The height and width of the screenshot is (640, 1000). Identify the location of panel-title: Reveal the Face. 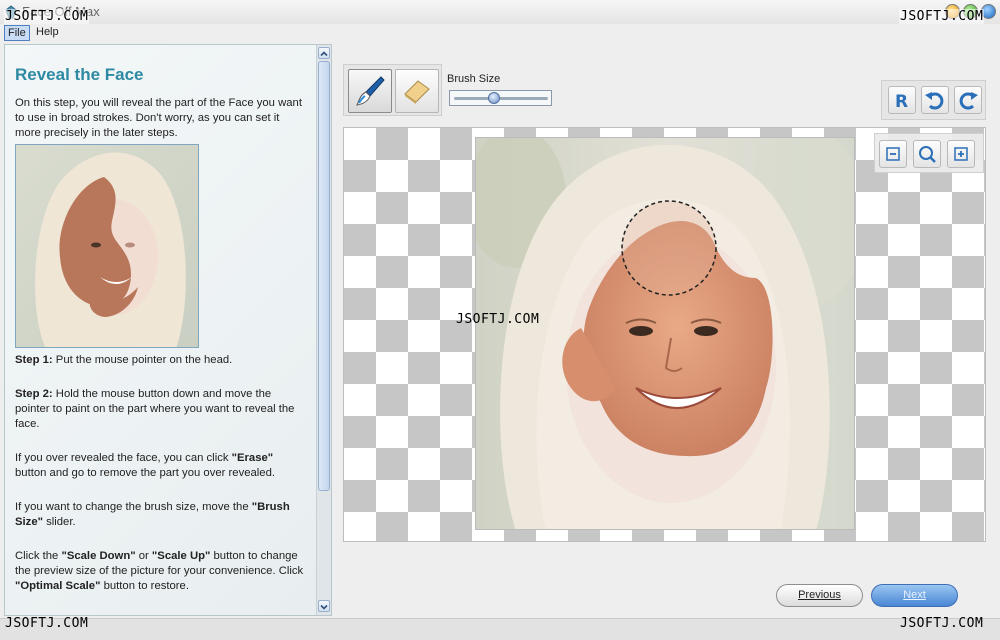
(79, 74).